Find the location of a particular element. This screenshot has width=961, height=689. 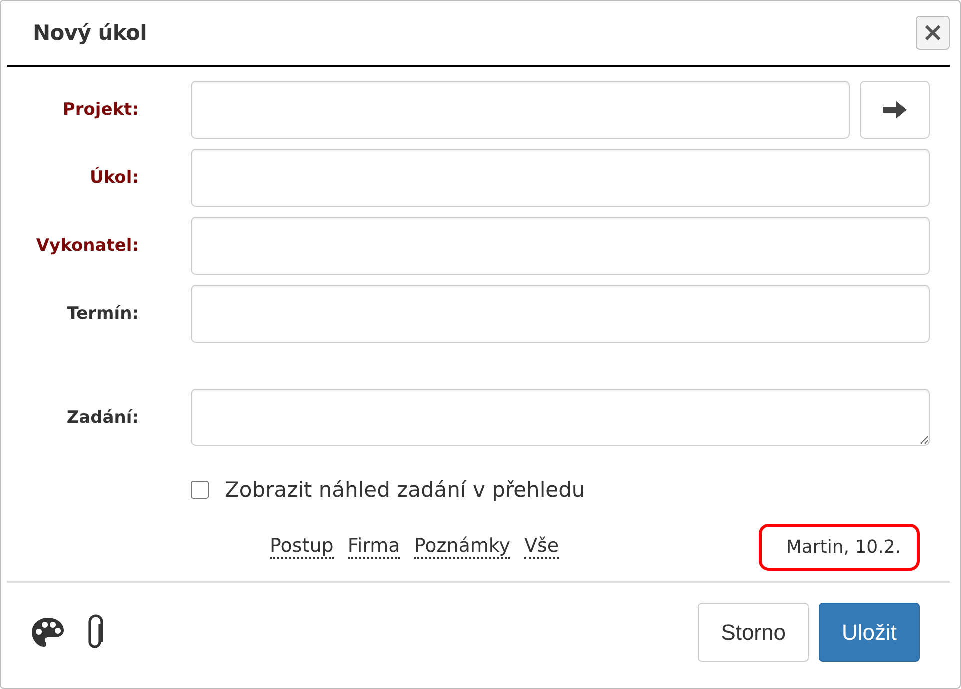

field-label: Zadání: is located at coordinates (102, 418).